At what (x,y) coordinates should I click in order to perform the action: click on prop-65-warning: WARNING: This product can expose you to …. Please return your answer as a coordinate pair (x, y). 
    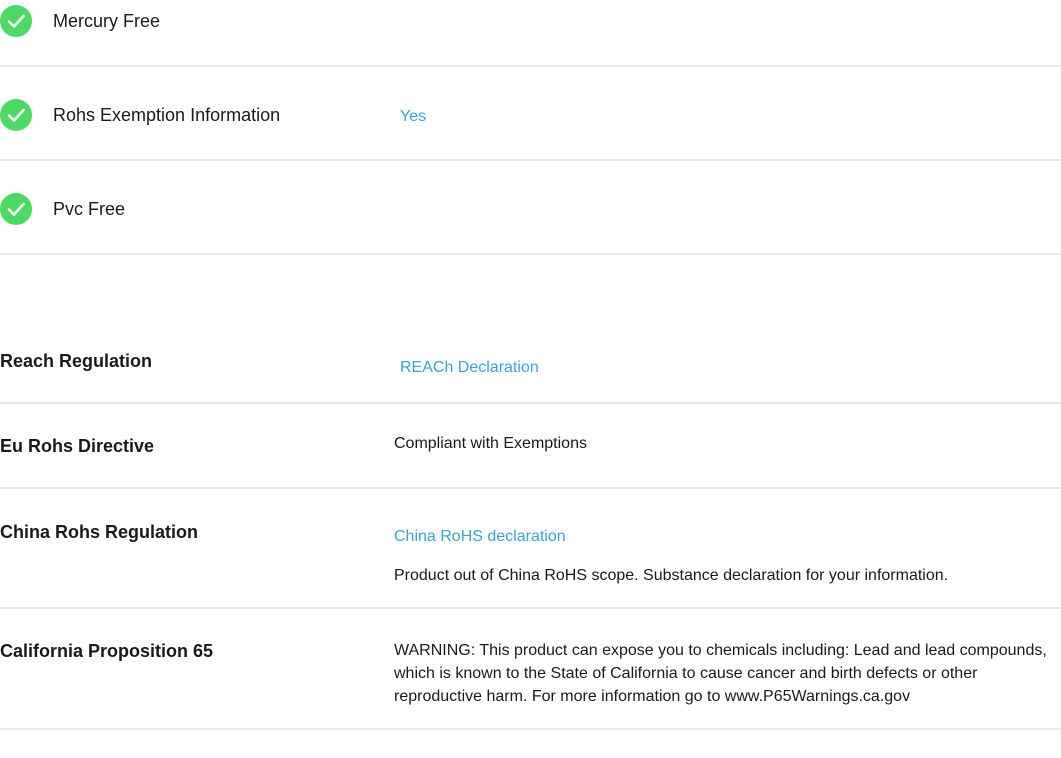
    Looking at the image, I should click on (720, 673).